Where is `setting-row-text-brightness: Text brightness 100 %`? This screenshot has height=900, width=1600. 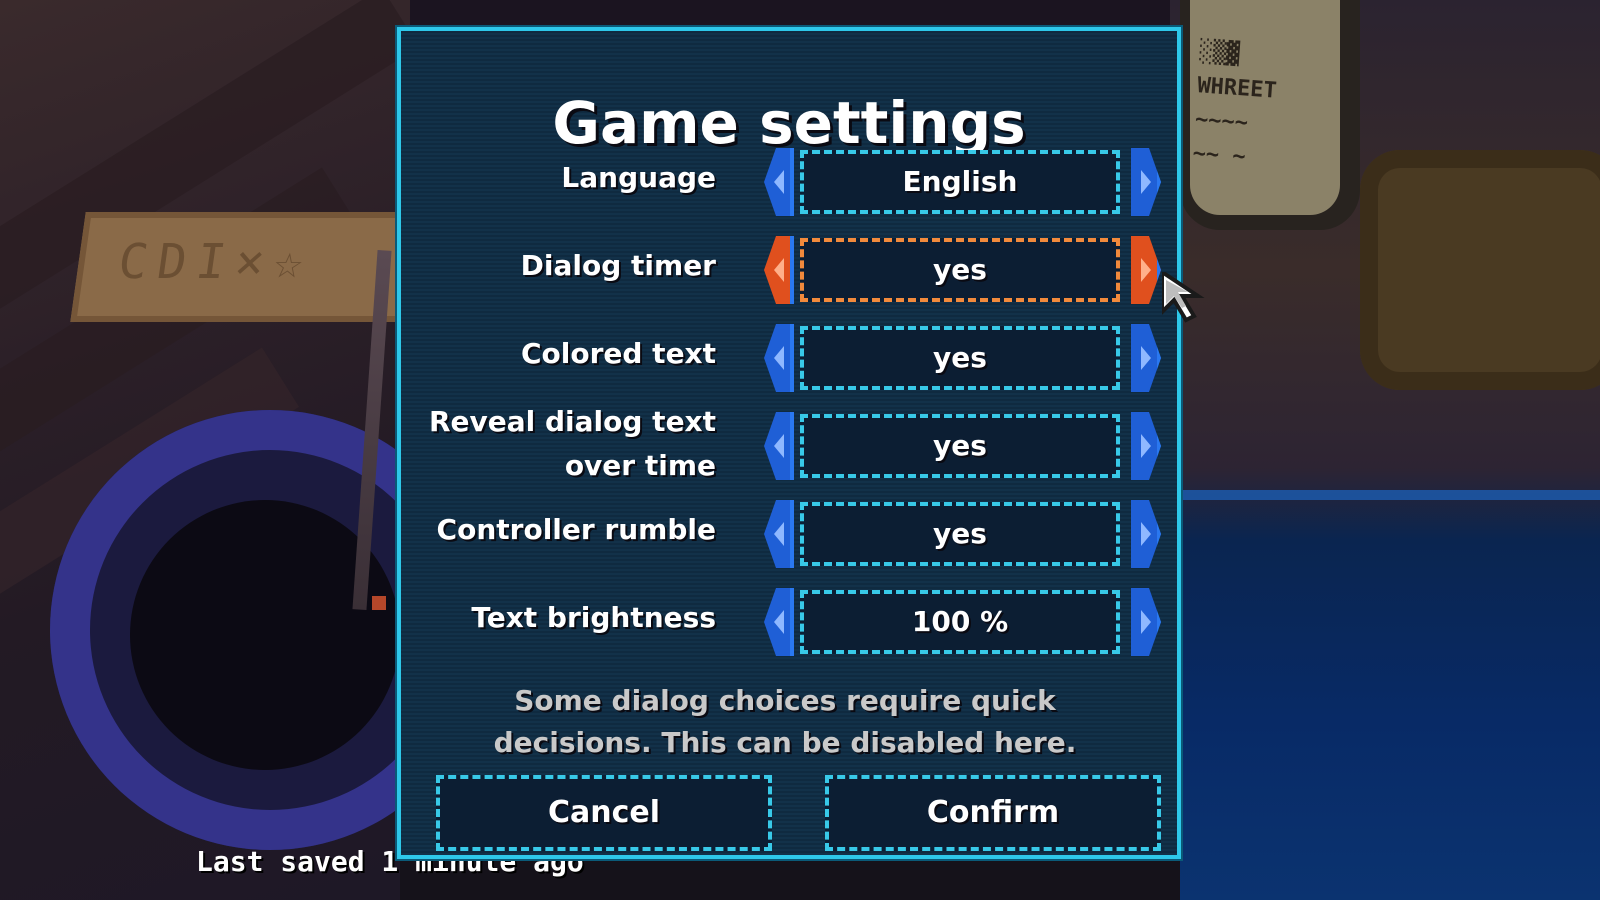
setting-row-text-brightness: Text brightness 100 % is located at coordinates (800, 622).